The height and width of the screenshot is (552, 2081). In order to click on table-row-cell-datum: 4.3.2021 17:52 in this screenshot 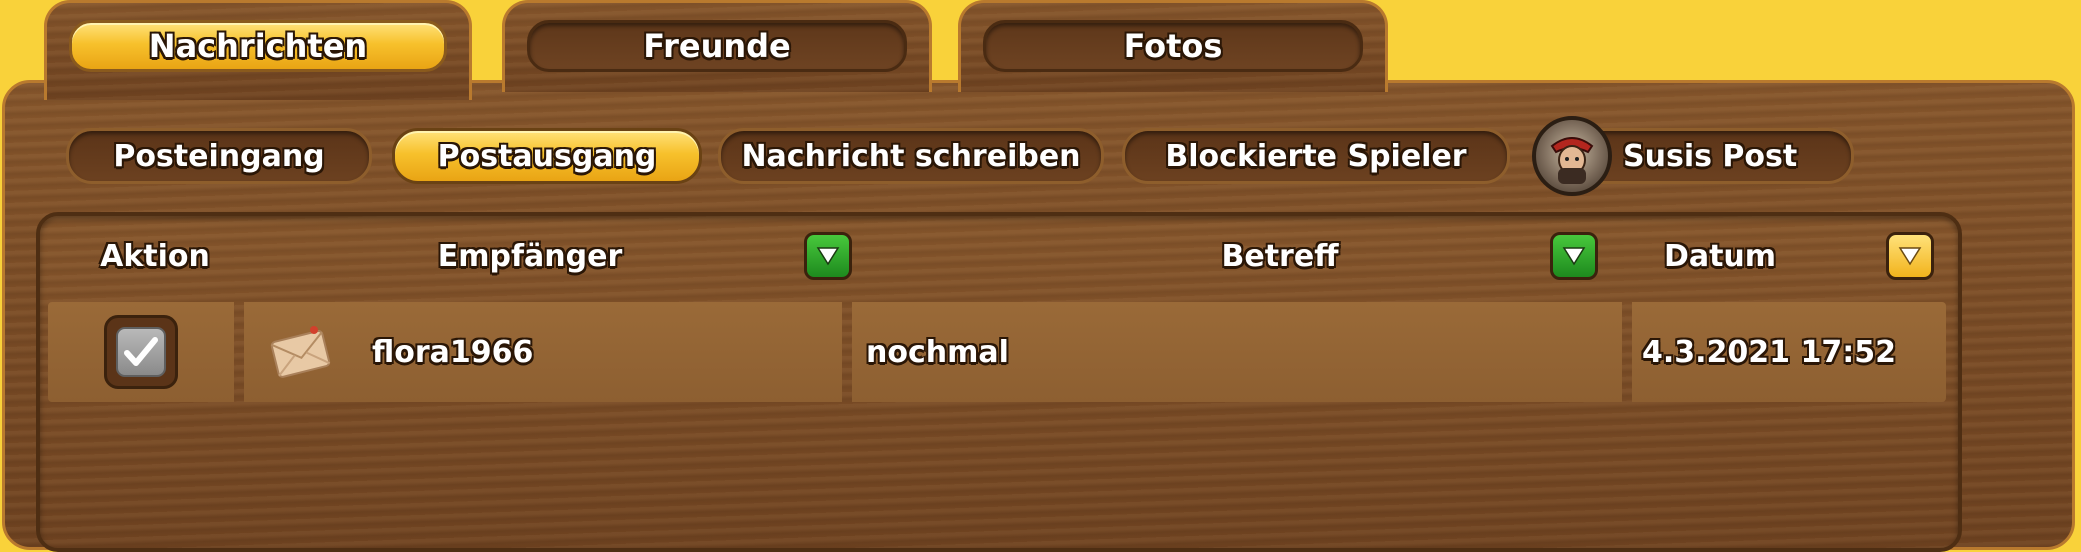, I will do `click(1789, 352)`.